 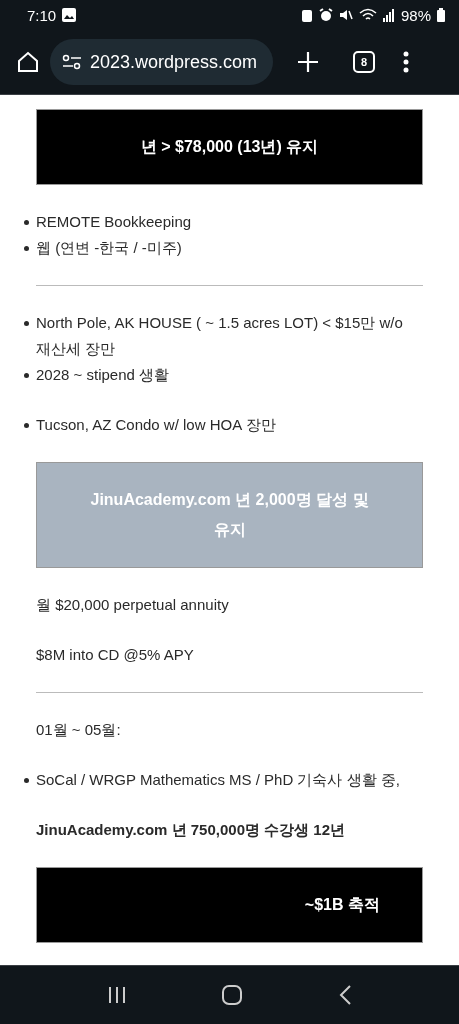 What do you see at coordinates (28, 62) in the screenshot?
I see `home-button` at bounding box center [28, 62].